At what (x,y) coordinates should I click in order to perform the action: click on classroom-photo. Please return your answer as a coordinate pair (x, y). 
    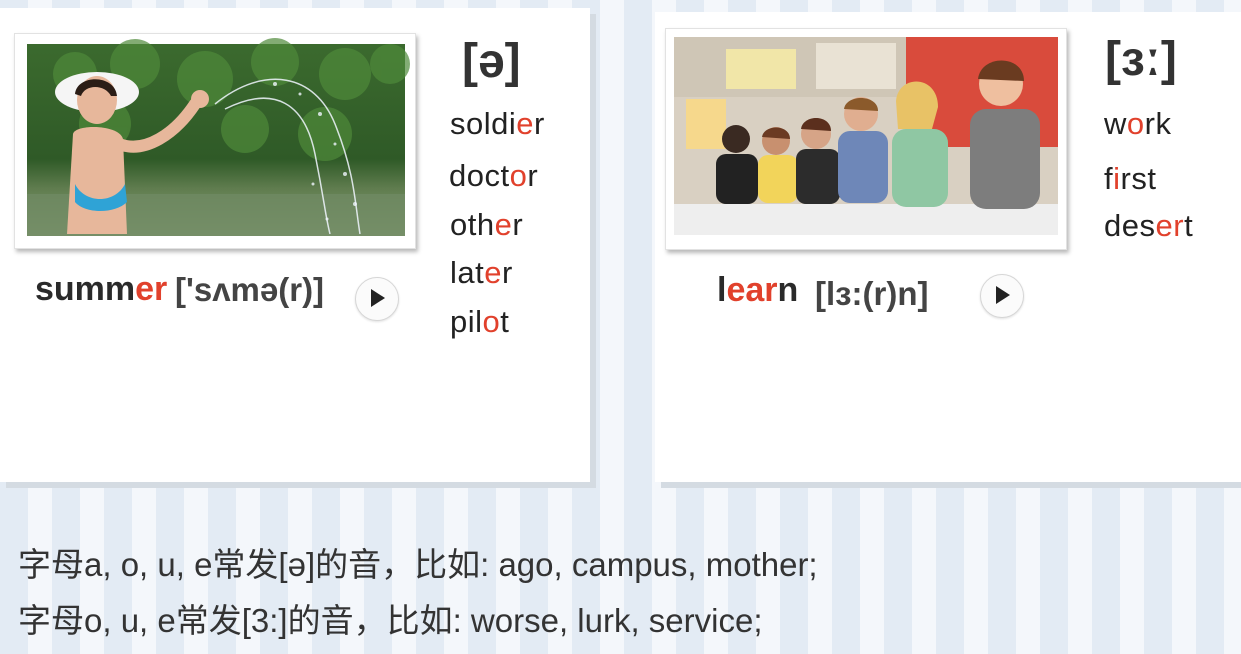
    Looking at the image, I should click on (866, 139).